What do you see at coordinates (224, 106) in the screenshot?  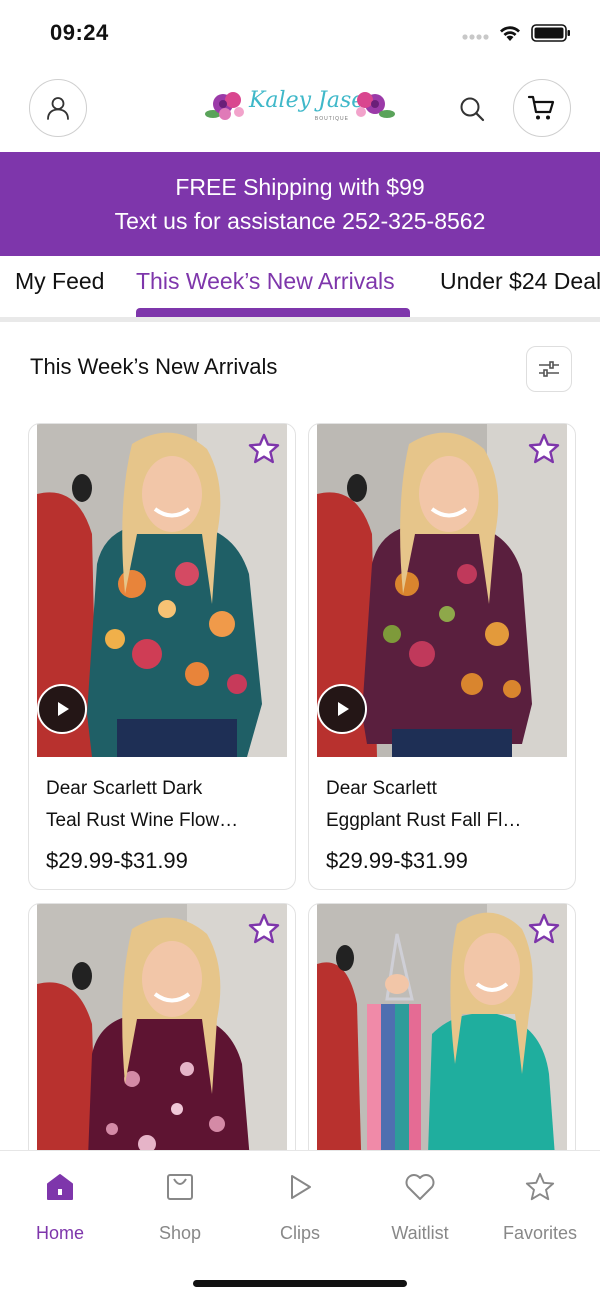 I see `flower-left-icon` at bounding box center [224, 106].